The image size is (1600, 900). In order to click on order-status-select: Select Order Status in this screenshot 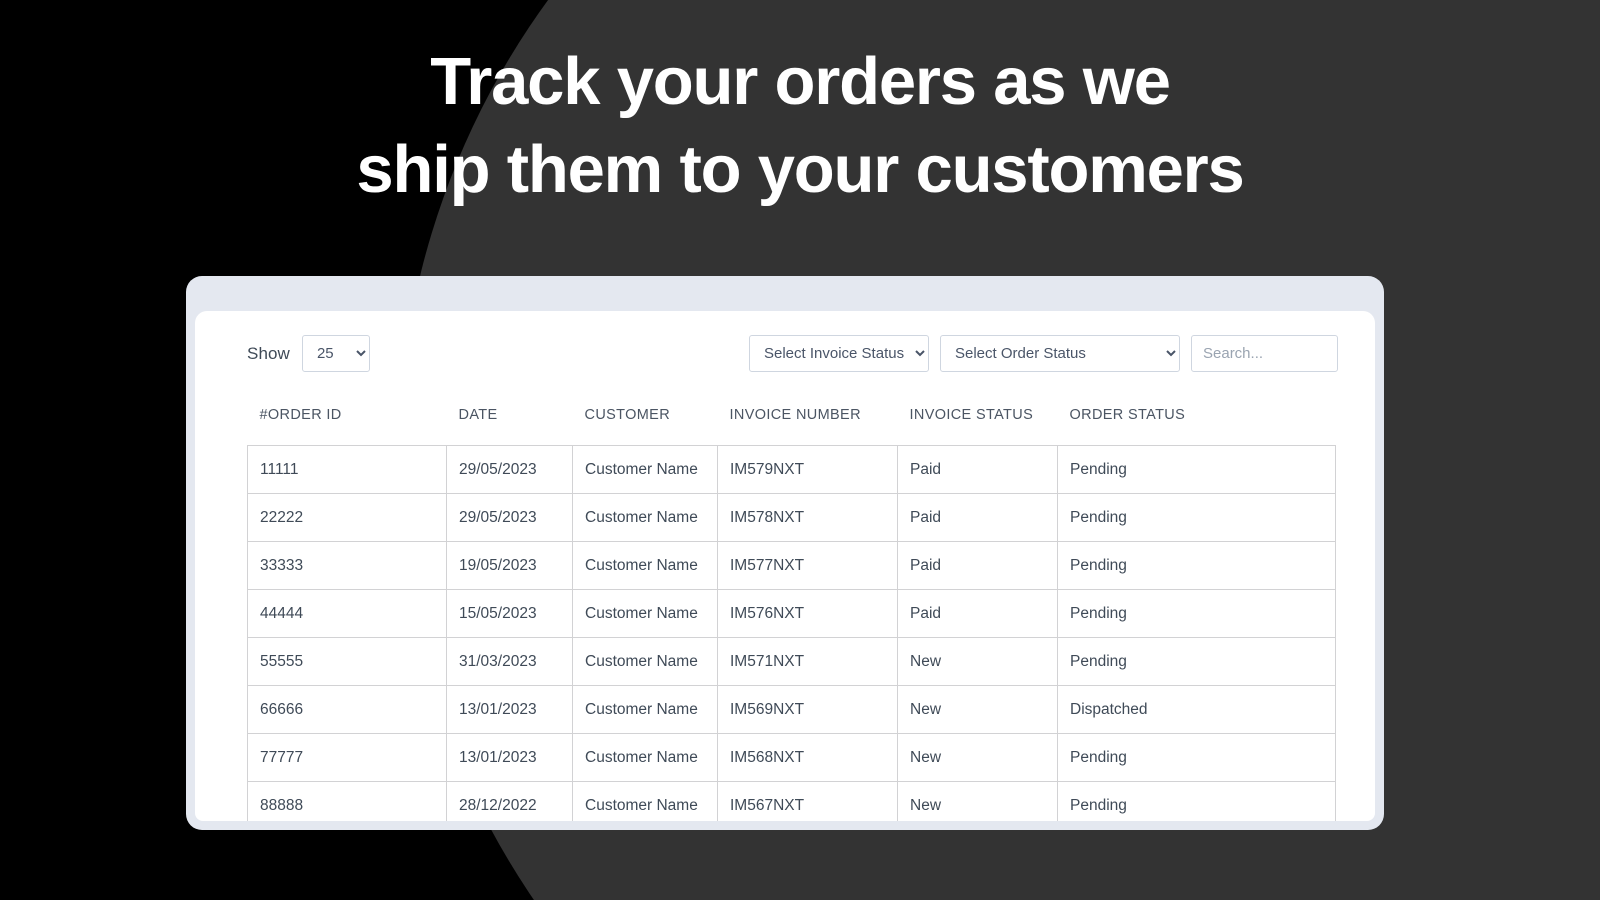, I will do `click(1060, 353)`.